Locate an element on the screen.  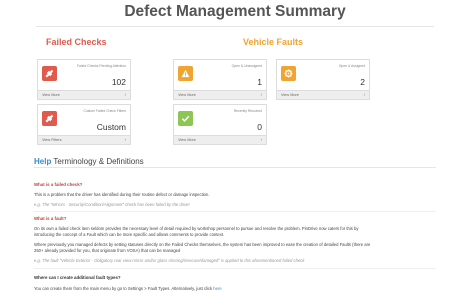
open-assigned-card: Open & Assigned 2 is located at coordinates (323, 75).